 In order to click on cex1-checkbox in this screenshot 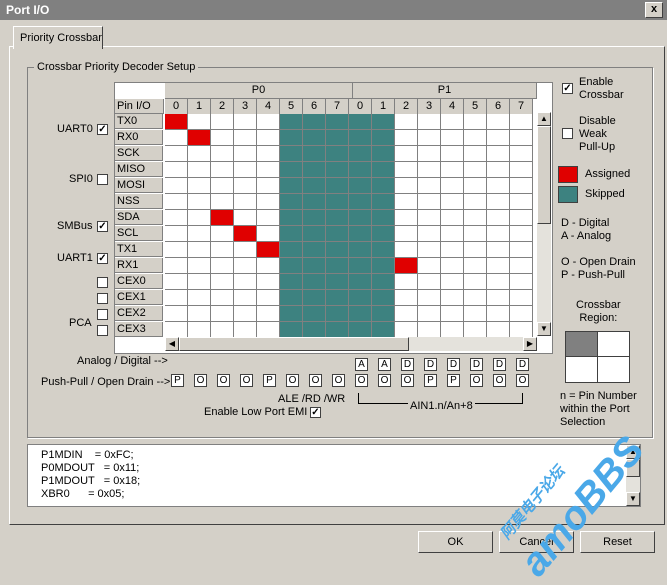, I will do `click(102, 298)`.